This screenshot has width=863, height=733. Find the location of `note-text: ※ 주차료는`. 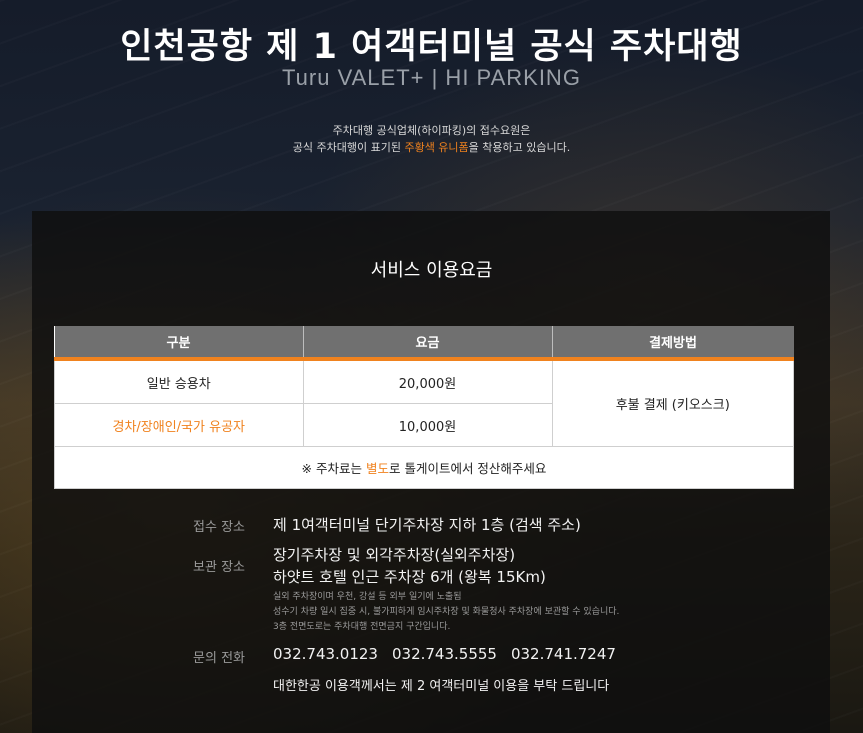

note-text: ※ 주차료는 is located at coordinates (333, 468).